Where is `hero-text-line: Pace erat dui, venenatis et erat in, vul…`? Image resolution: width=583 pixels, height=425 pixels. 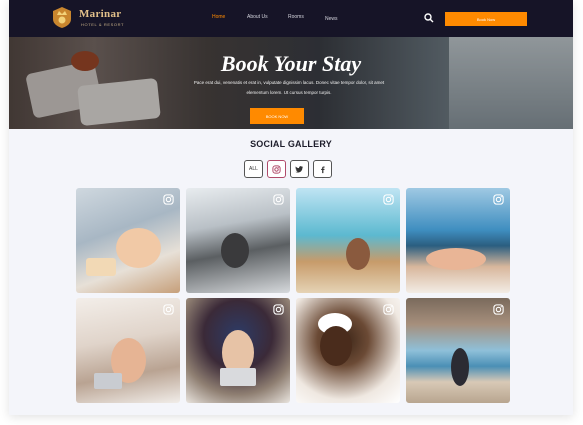
hero-text-line: Pace erat dui, venenatis et erat in, vul… is located at coordinates (289, 82).